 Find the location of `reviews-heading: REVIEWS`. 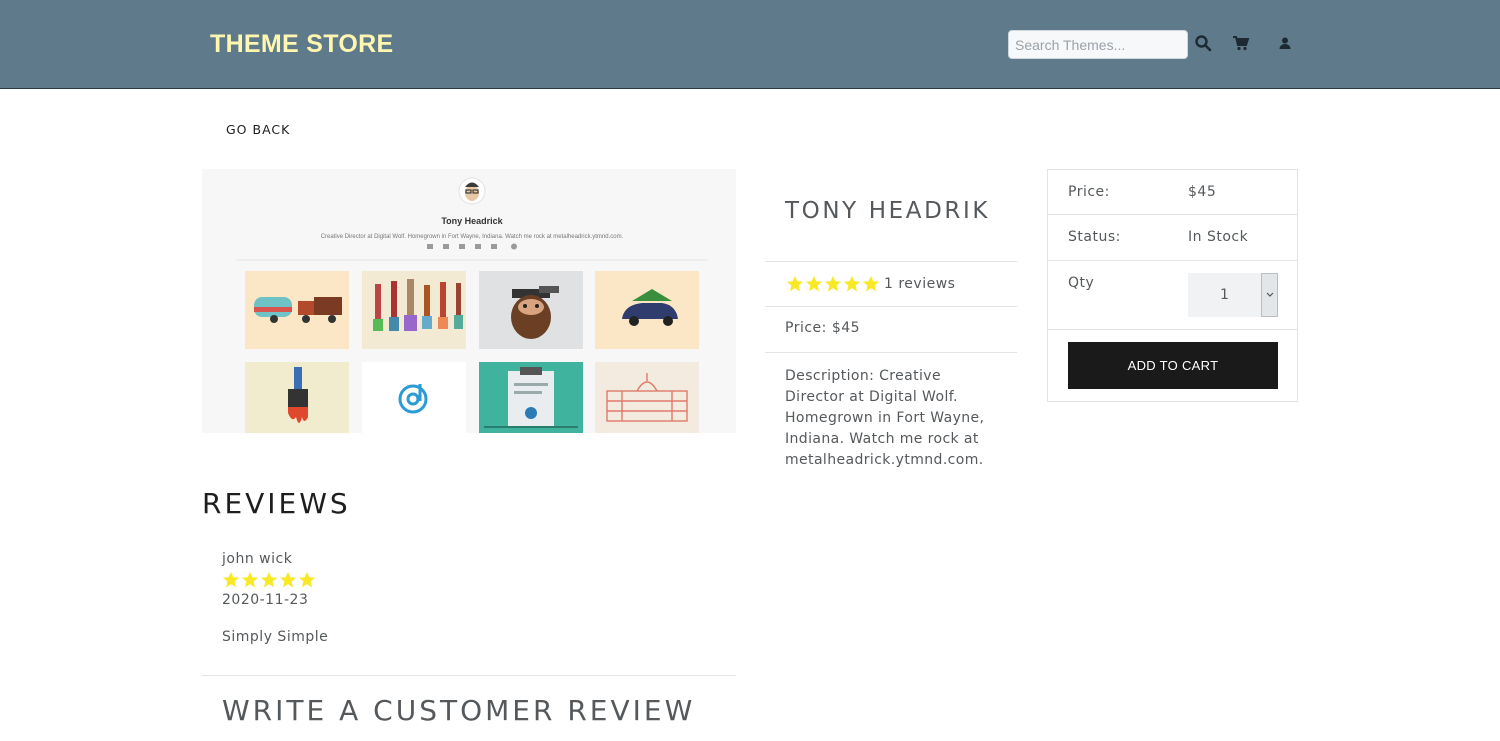

reviews-heading: REVIEWS is located at coordinates (276, 503).